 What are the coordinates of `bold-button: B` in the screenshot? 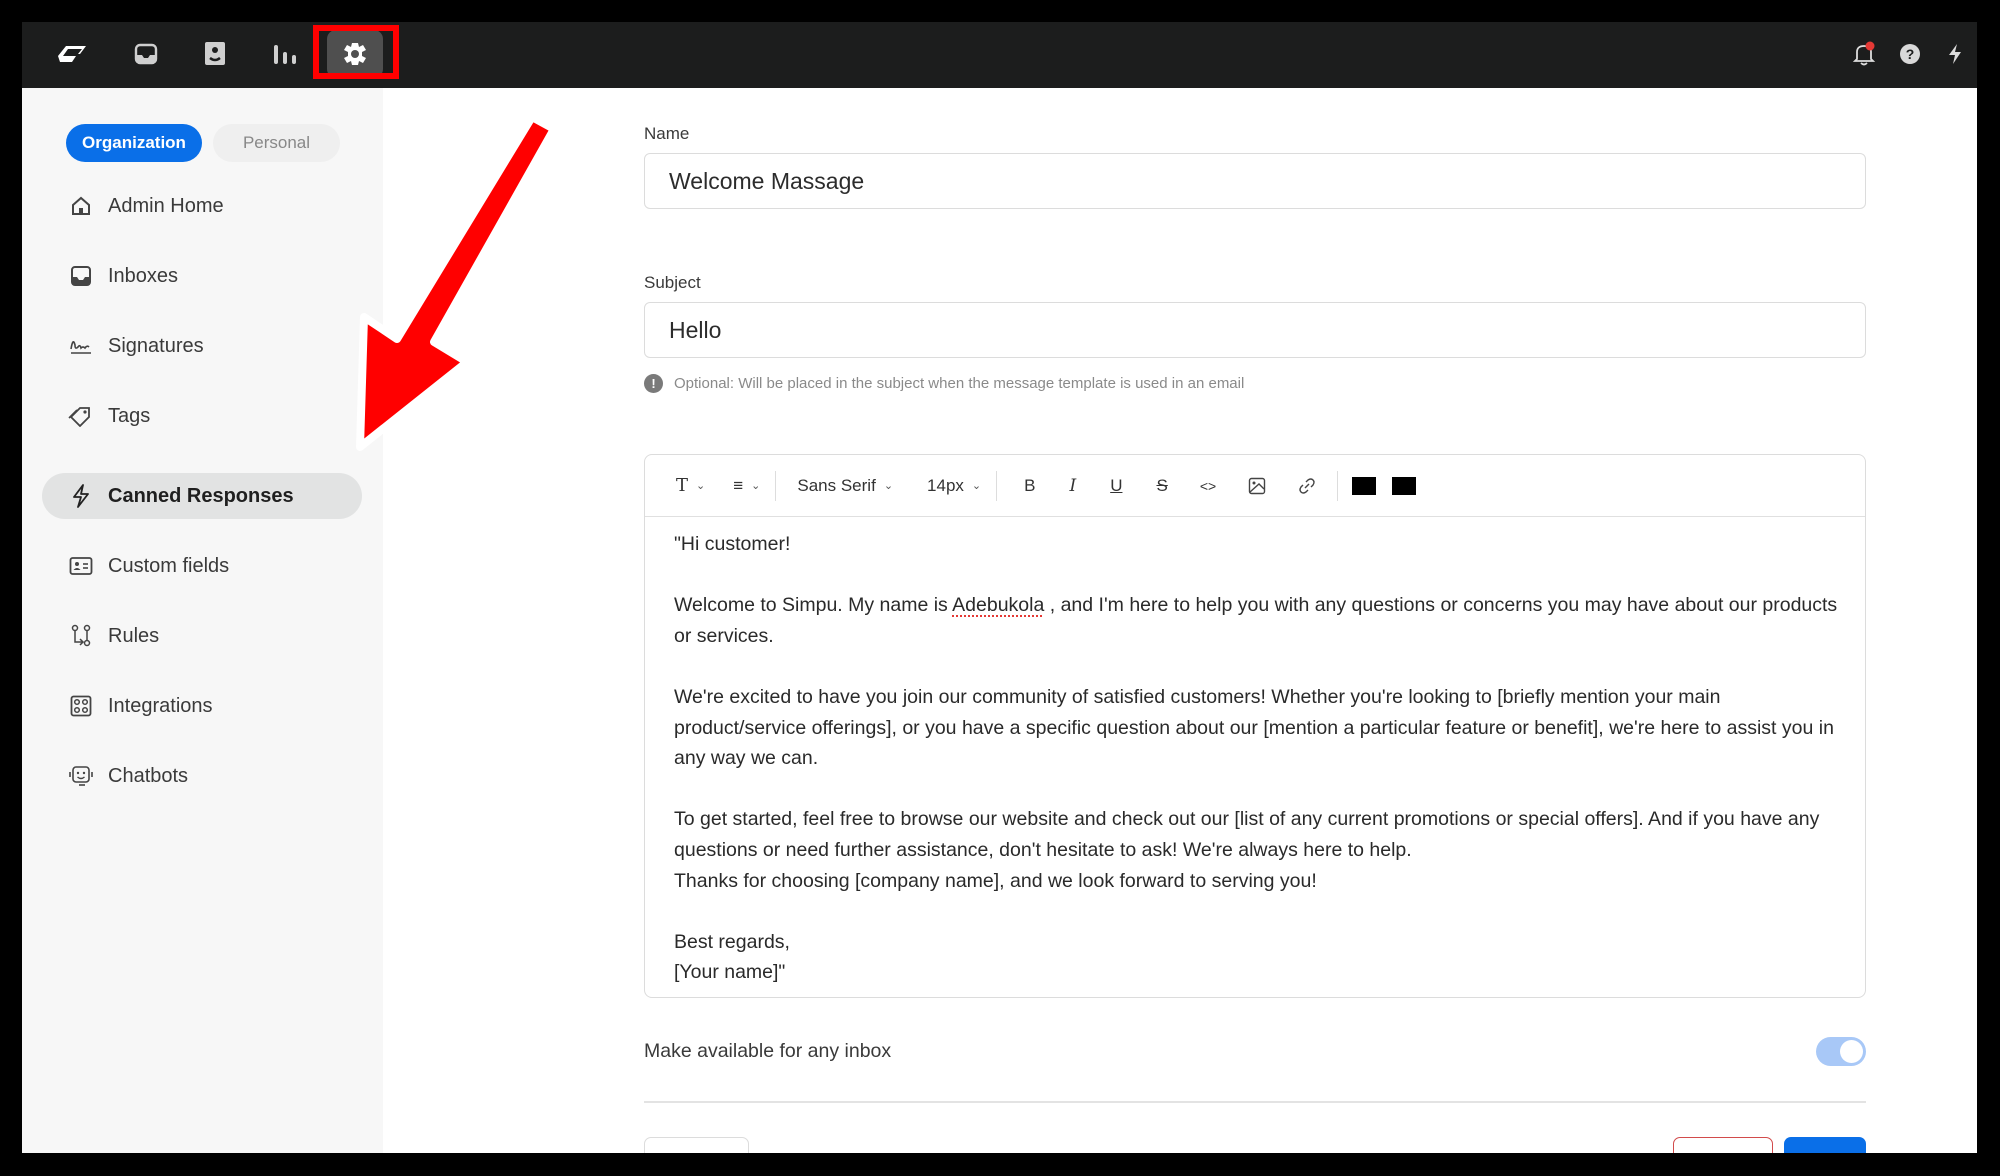 It's located at (1029, 486).